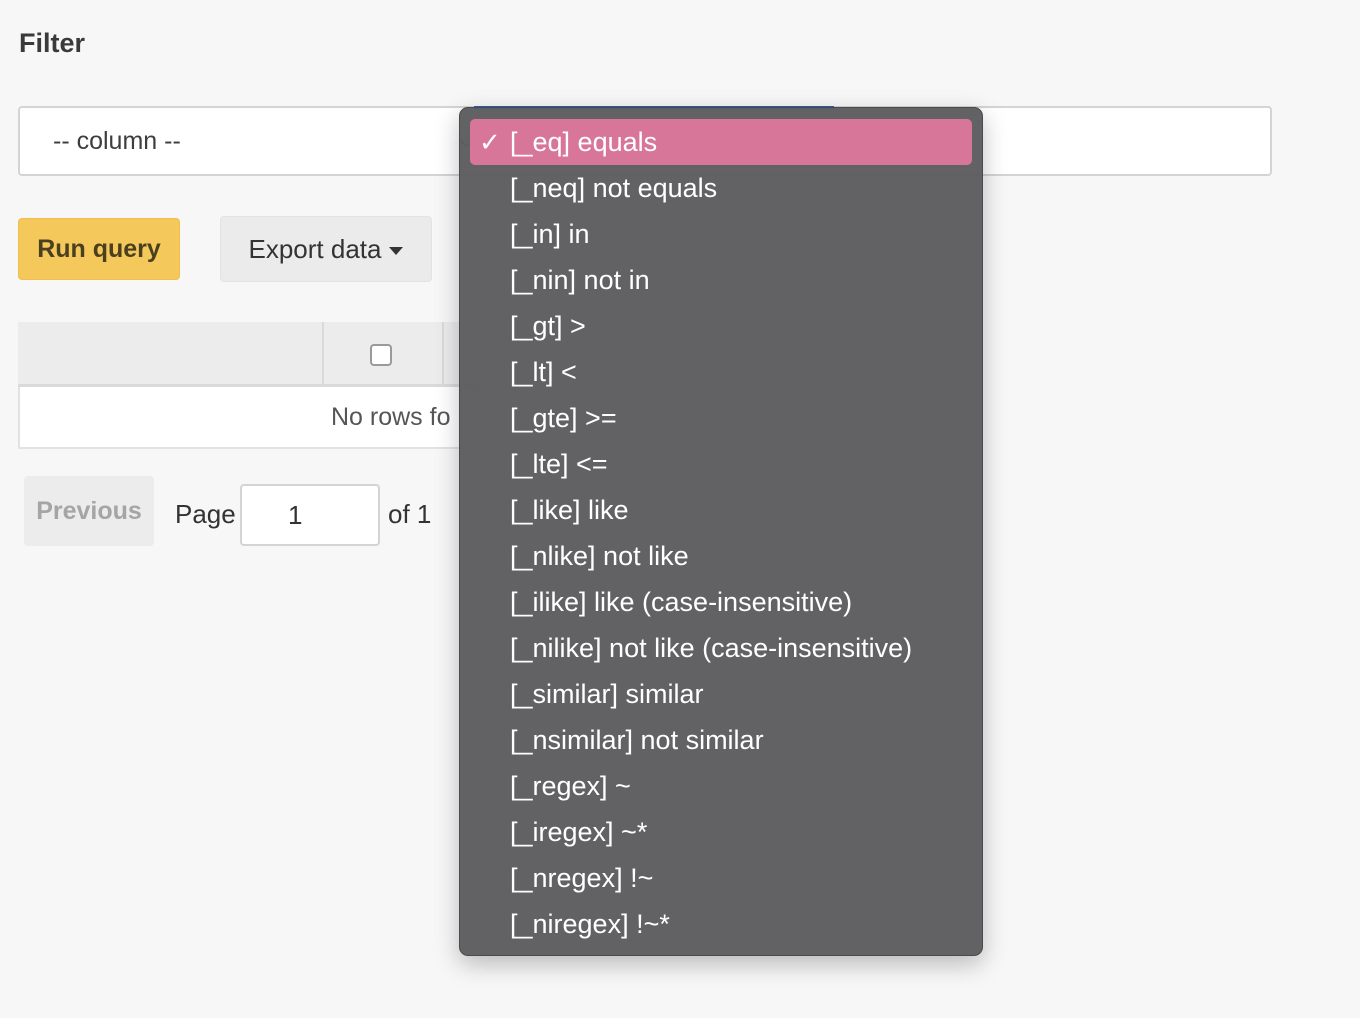  Describe the element at coordinates (52, 43) in the screenshot. I see `filter-title: Filter` at that location.